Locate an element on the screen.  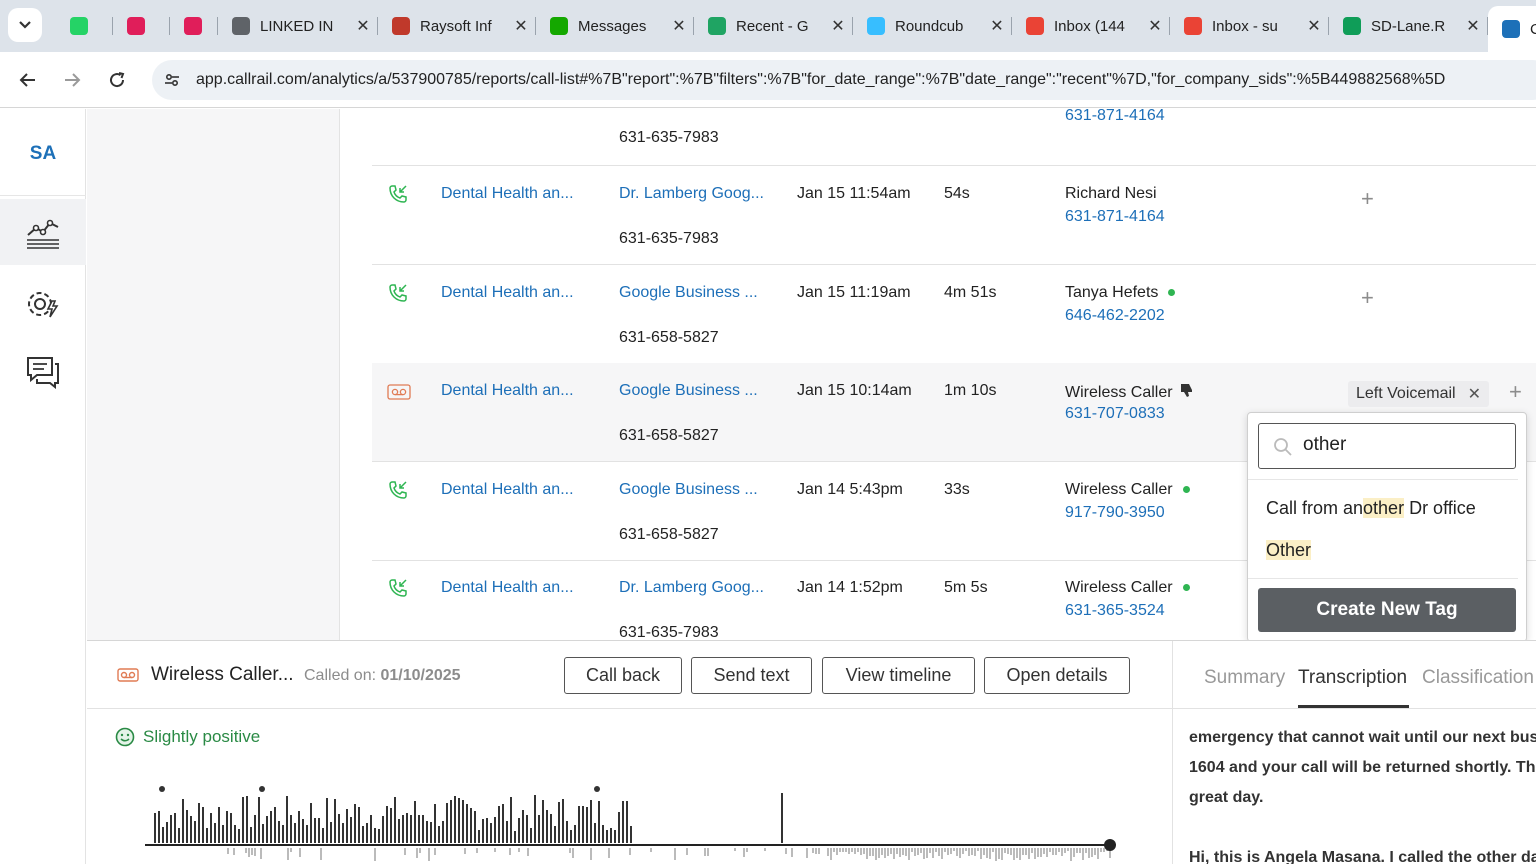
filters-pane is located at coordinates (213, 374).